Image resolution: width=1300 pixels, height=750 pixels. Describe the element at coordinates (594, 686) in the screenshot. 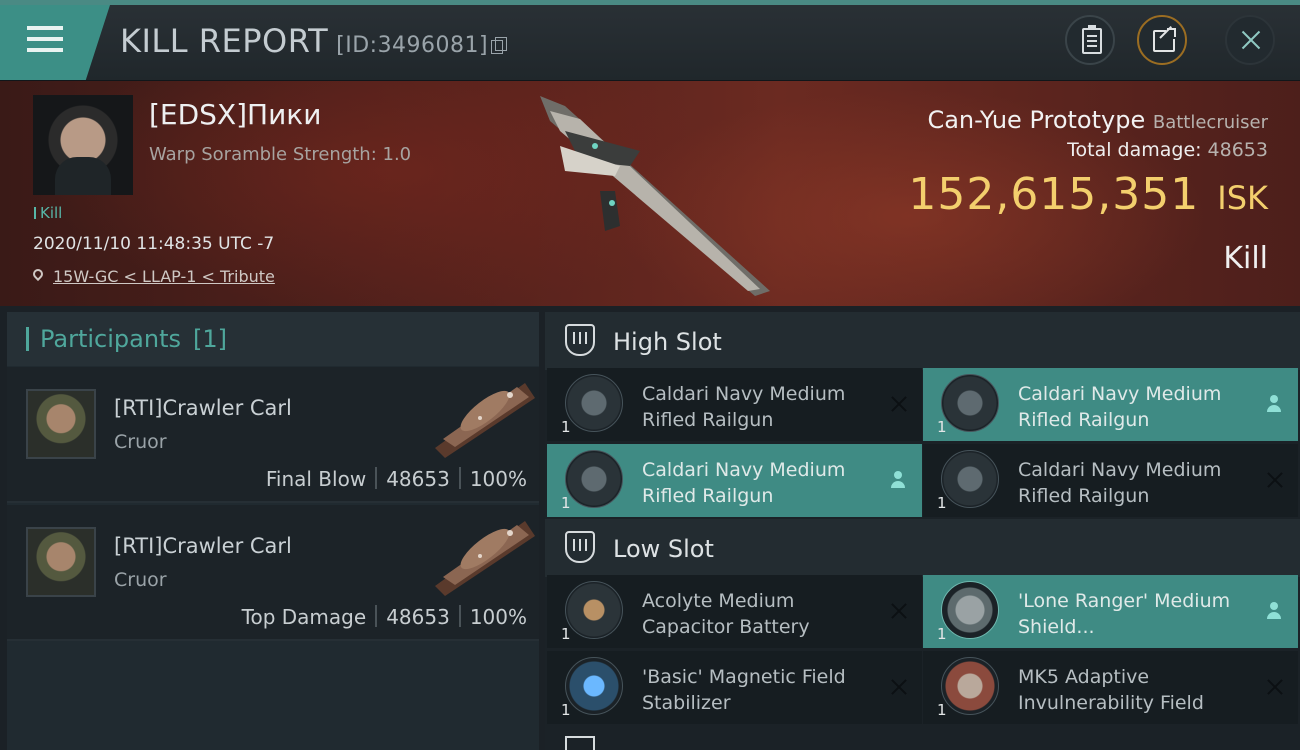

I see `magnetic-stabilizer-icon` at that location.